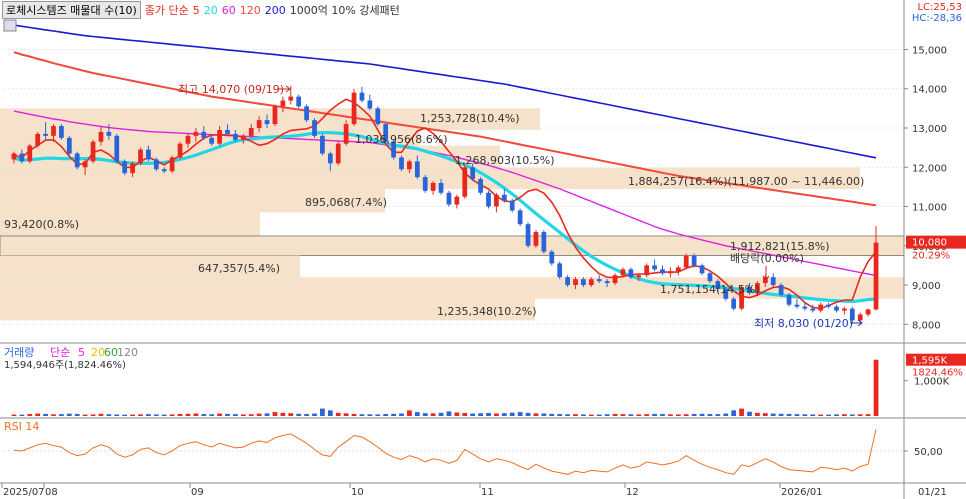 Image resolution: width=966 pixels, height=499 pixels. I want to click on low-annotation: 최저 8,030 (01/20), so click(803, 323).